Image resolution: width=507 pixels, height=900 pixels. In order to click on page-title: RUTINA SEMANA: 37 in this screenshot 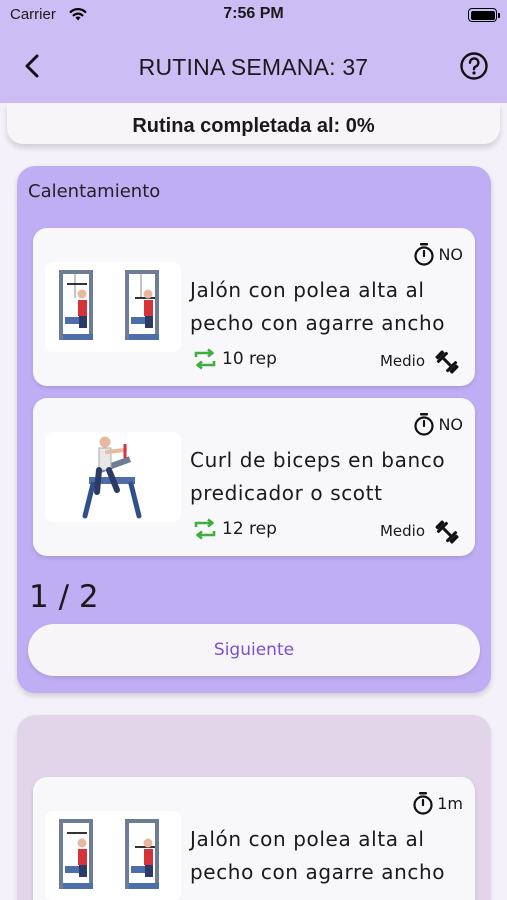, I will do `click(253, 67)`.